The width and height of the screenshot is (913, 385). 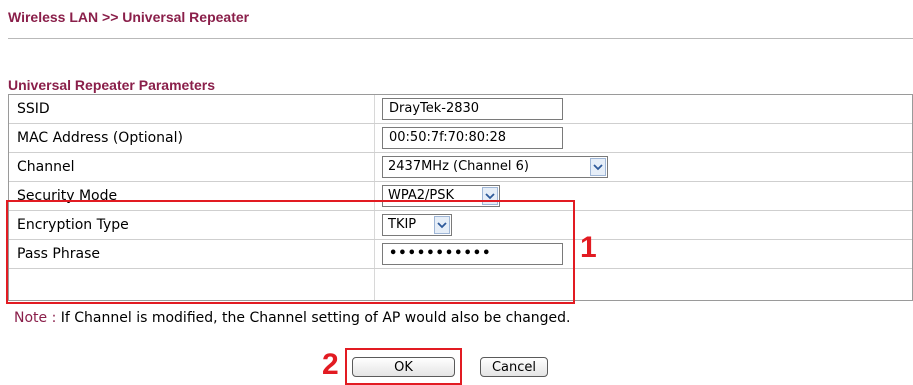 What do you see at coordinates (129, 17) in the screenshot?
I see `page-title: Wireless LAN >> Universal Repeater` at bounding box center [129, 17].